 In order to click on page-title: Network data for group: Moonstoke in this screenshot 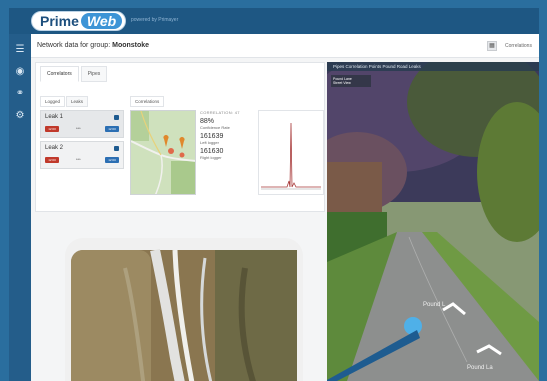, I will do `click(93, 45)`.